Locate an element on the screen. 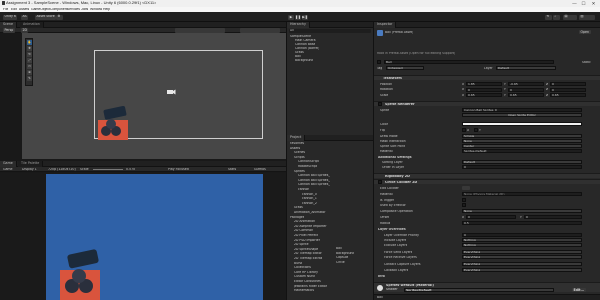 This screenshot has height=300, width=600. close-window-button: ✕ is located at coordinates (593, 4).